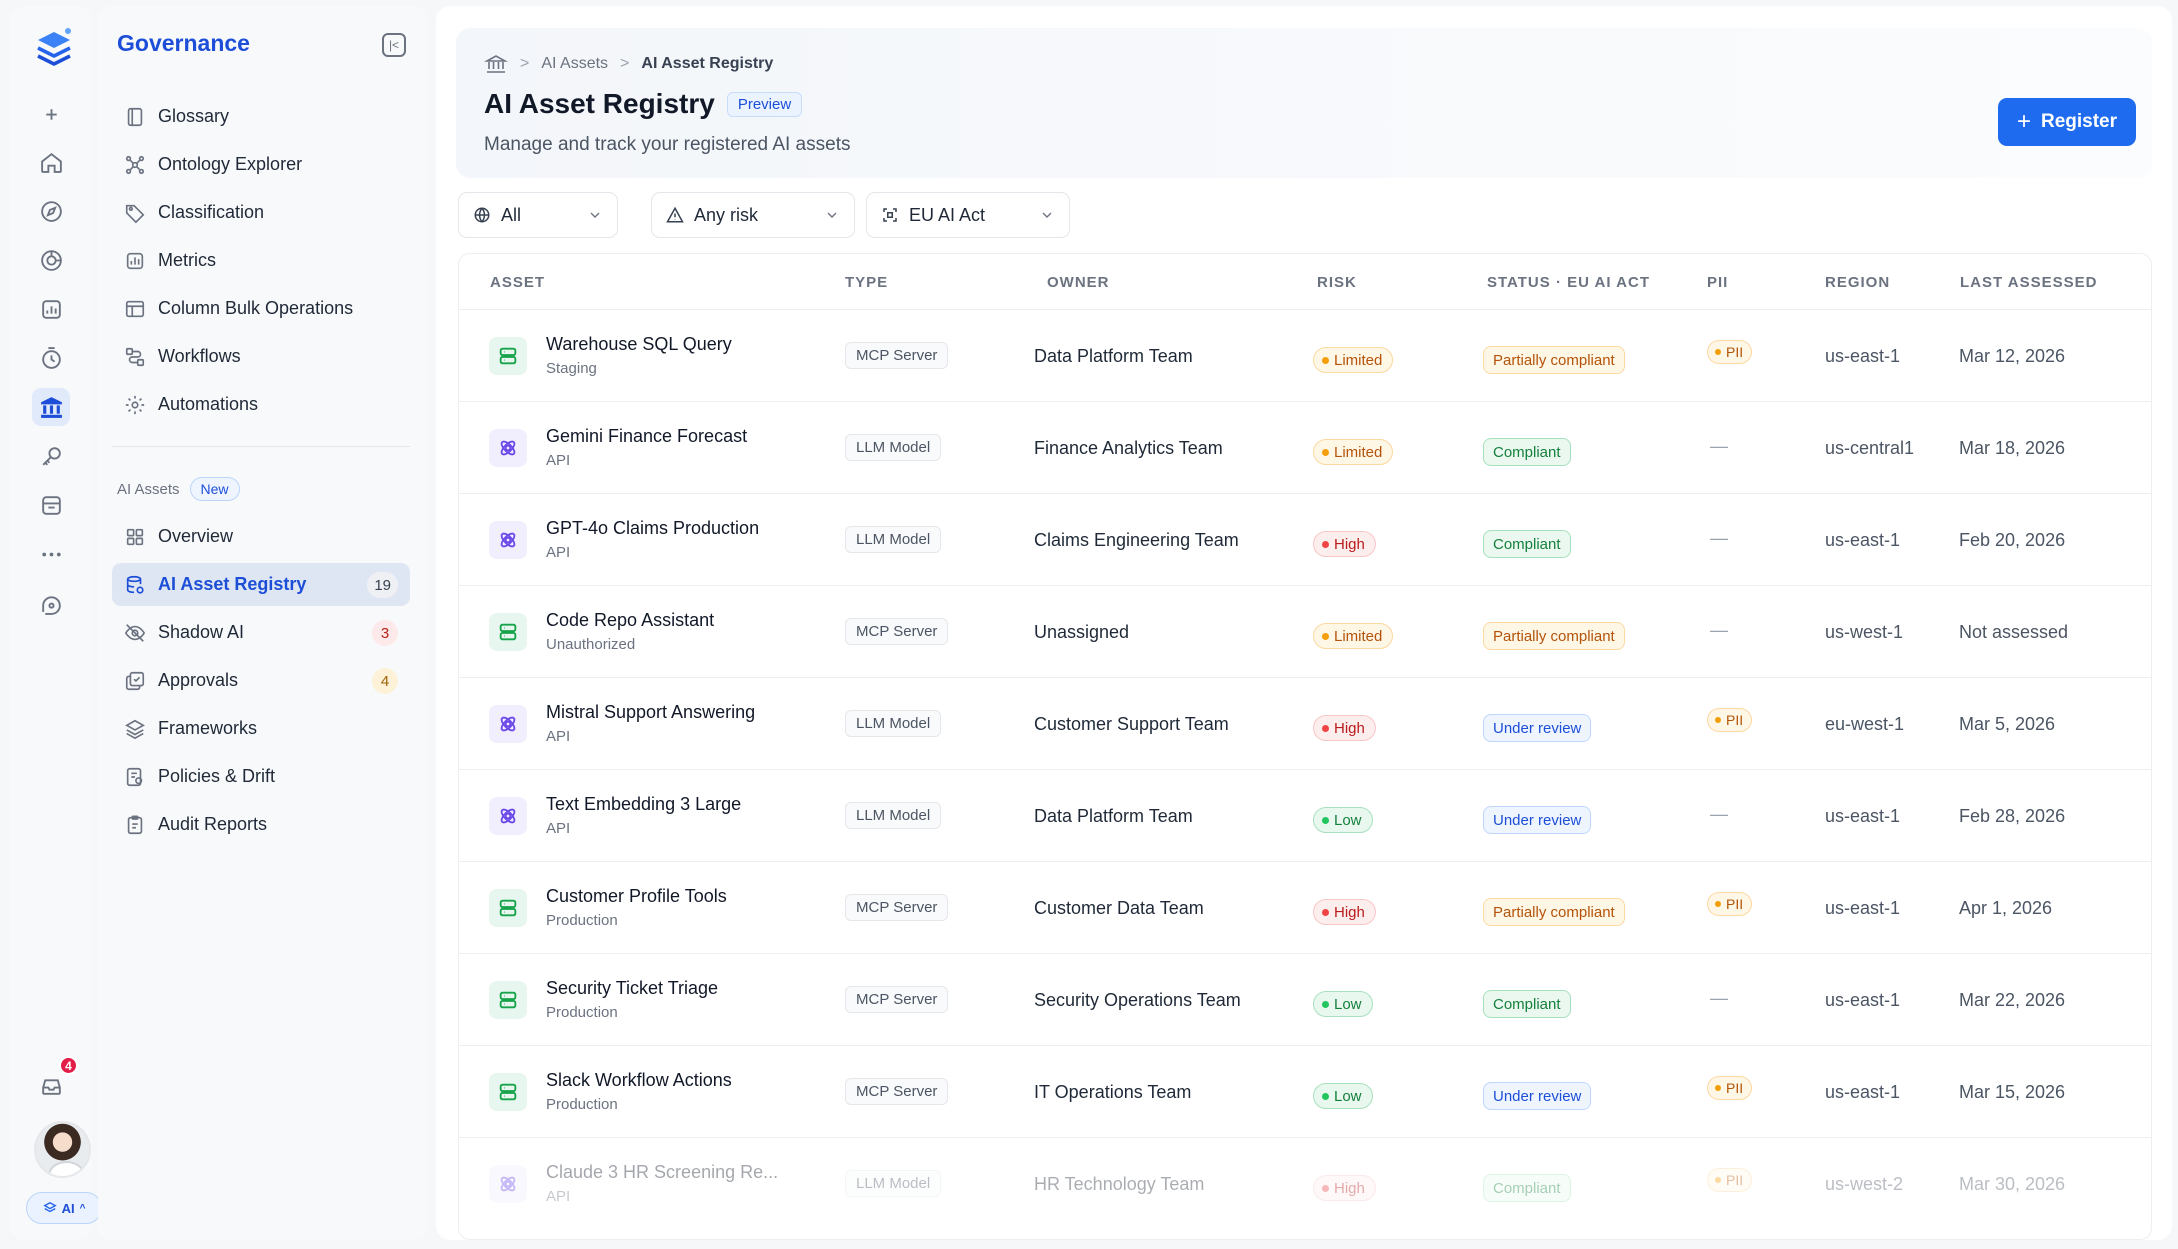  I want to click on scope-filter: All, so click(538, 215).